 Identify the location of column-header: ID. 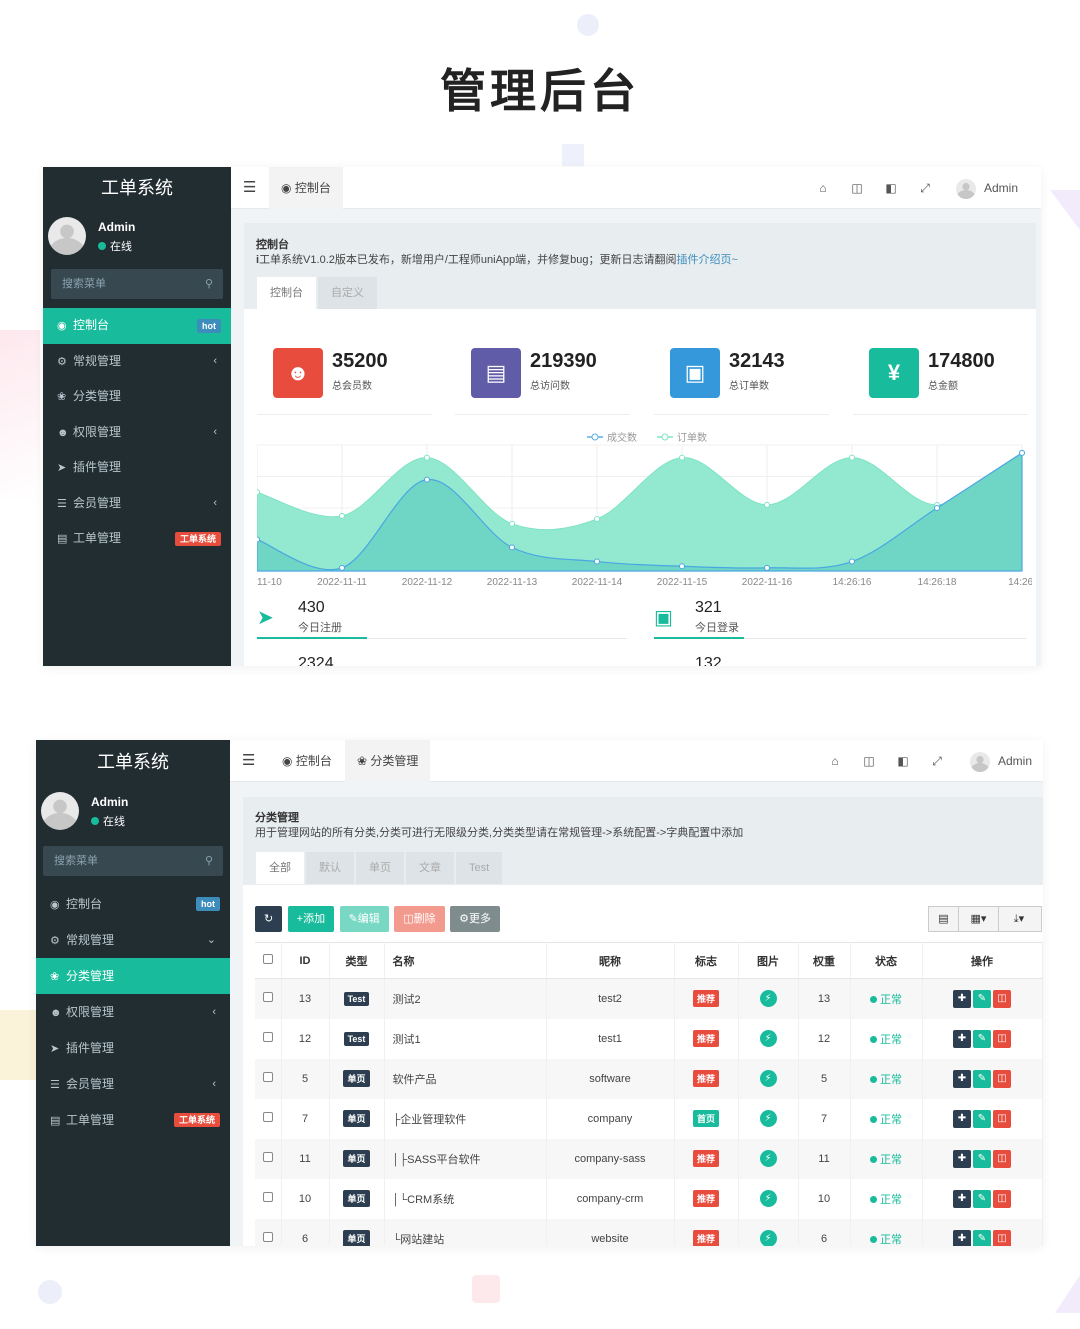
(305, 960).